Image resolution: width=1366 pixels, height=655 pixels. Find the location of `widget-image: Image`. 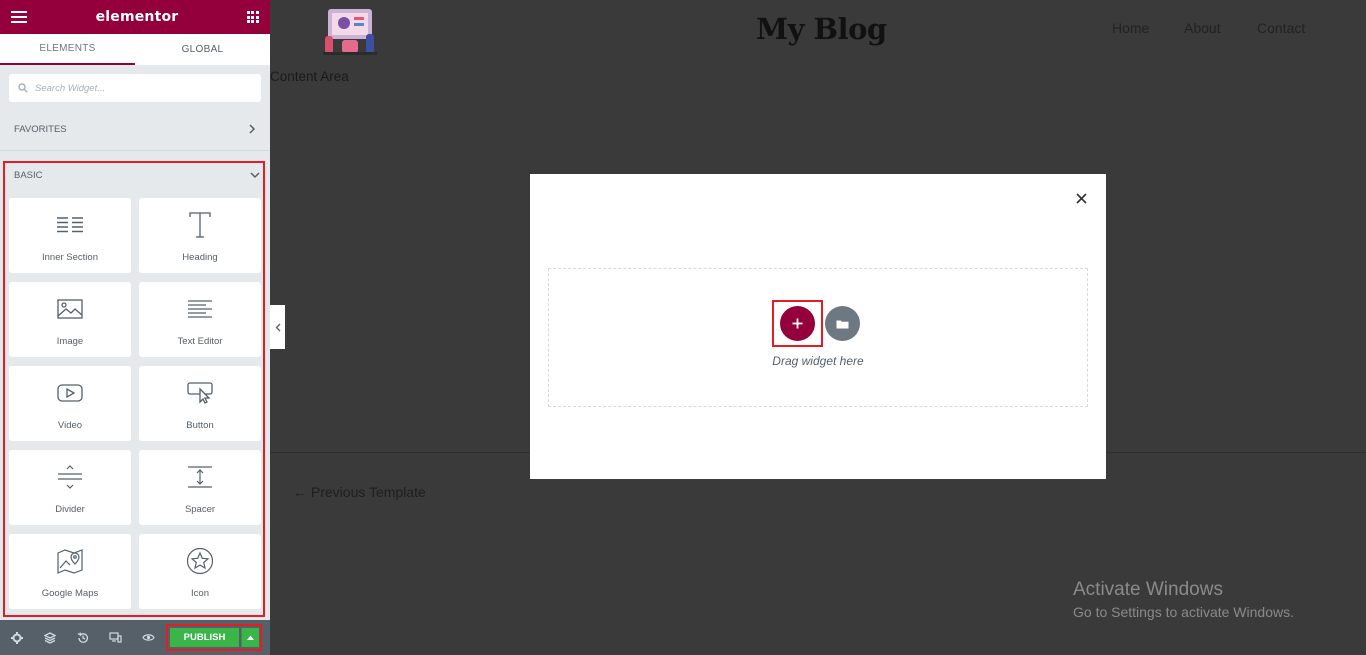

widget-image: Image is located at coordinates (70, 319).